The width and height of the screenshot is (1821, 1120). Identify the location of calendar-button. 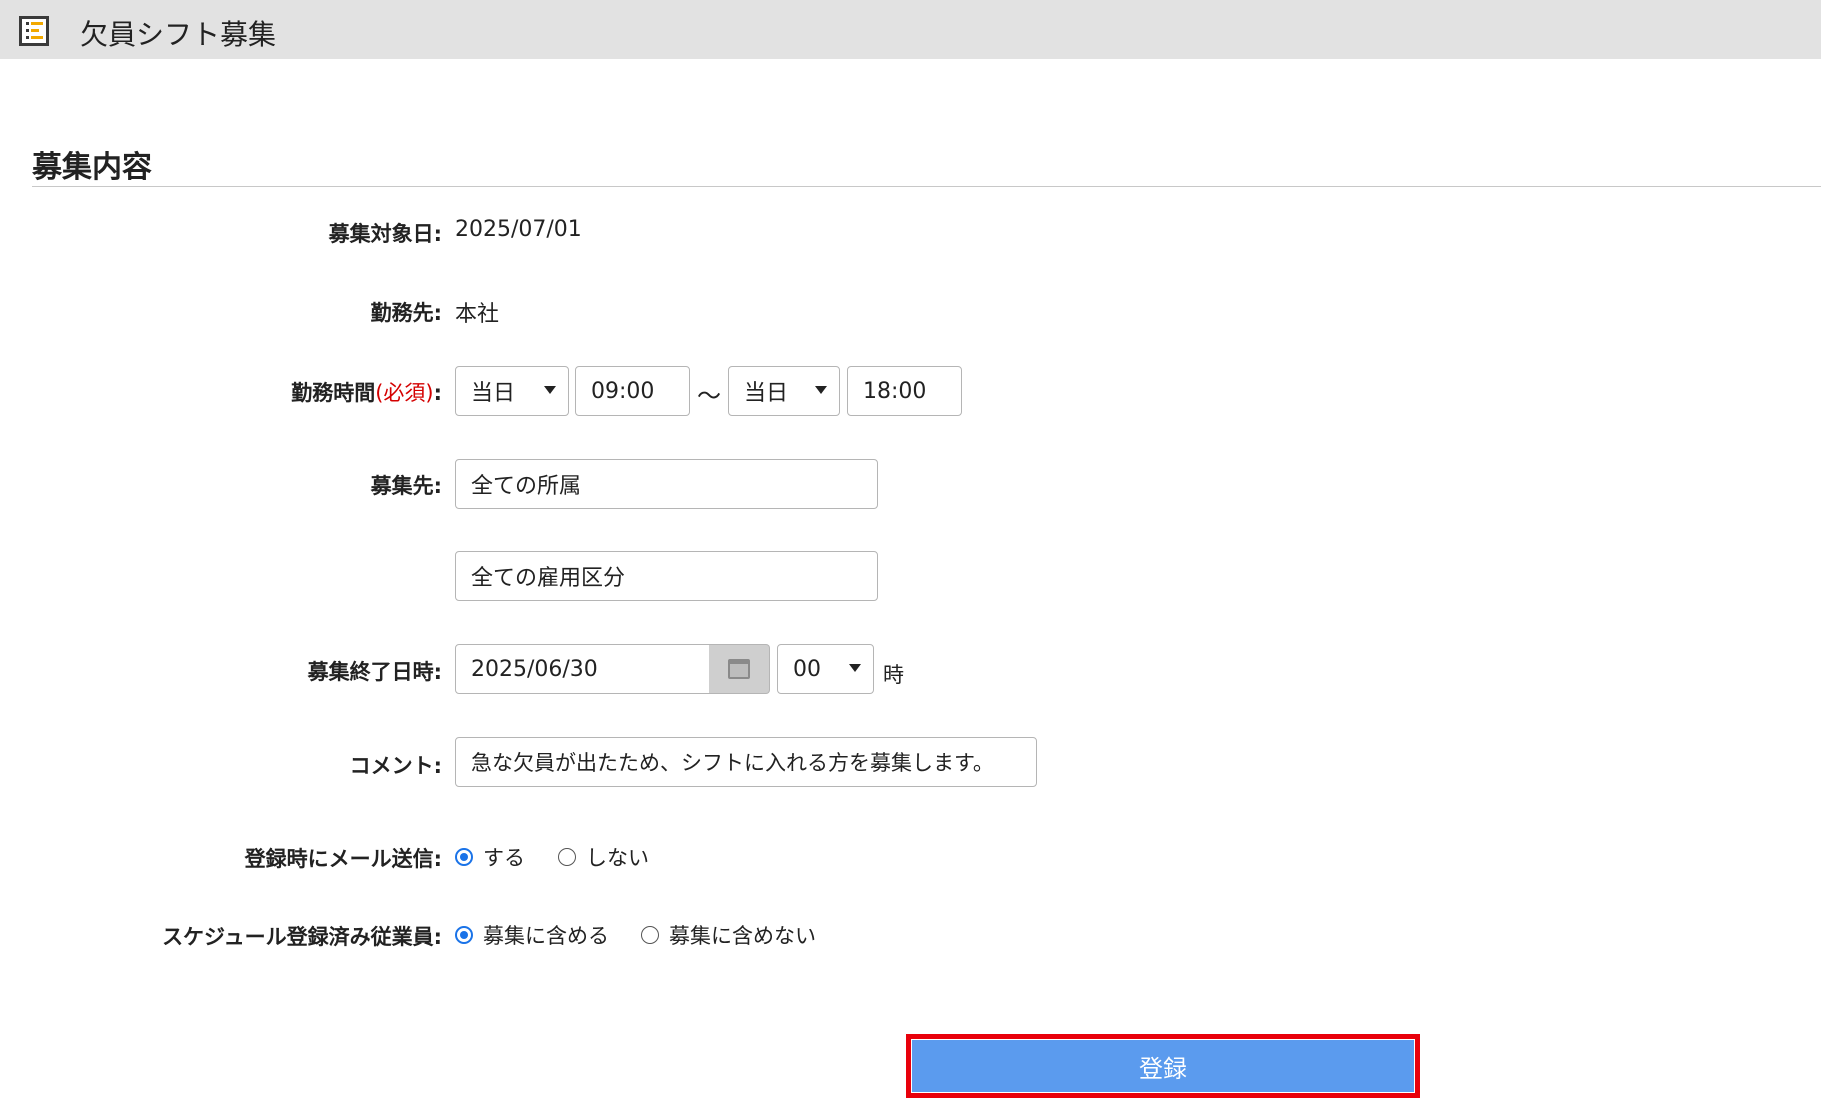
(739, 669).